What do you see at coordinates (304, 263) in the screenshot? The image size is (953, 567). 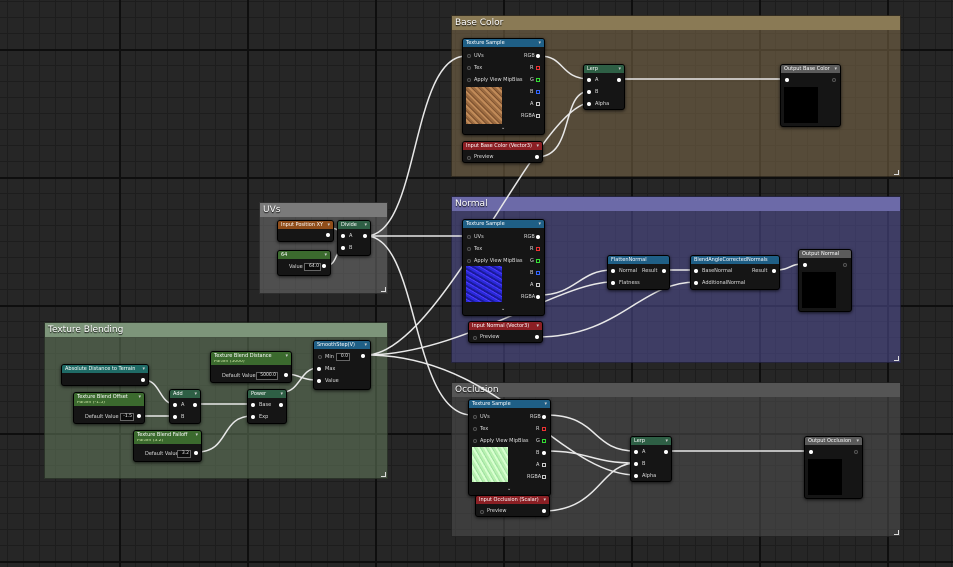 I see `constant-node: 64 ▾ Value 64.0` at bounding box center [304, 263].